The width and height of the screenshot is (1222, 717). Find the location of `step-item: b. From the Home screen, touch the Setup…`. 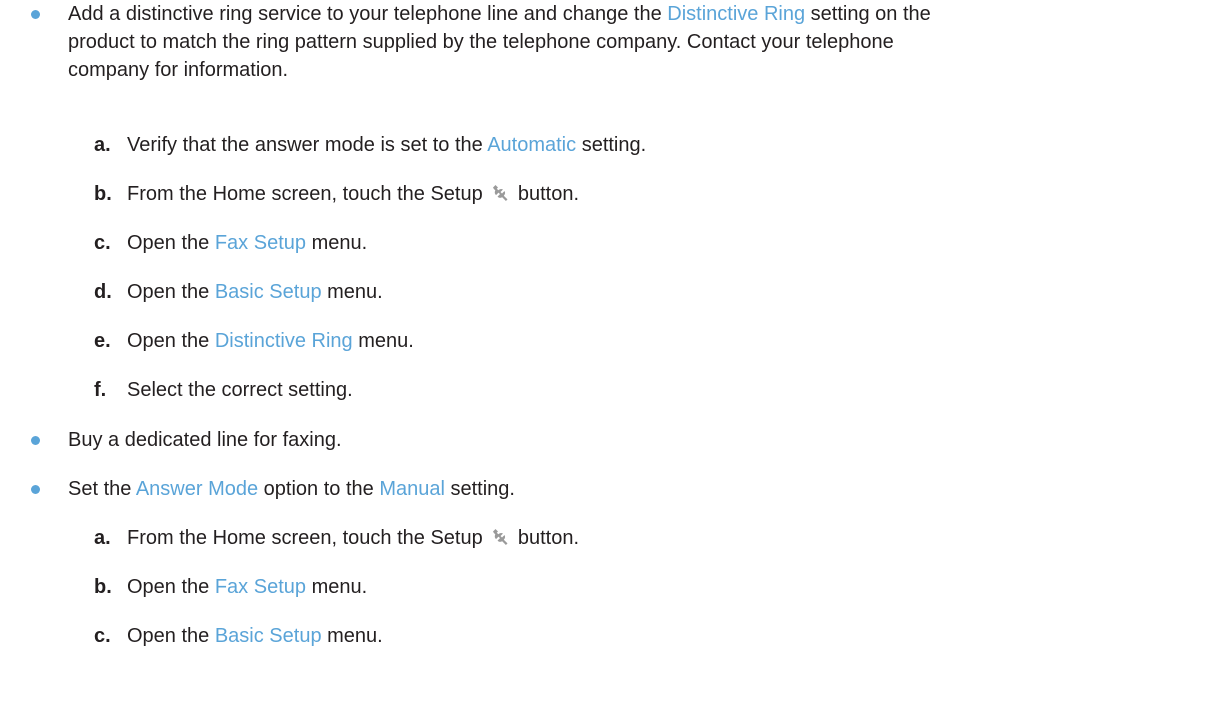

step-item: b. From the Home screen, touch the Setup… is located at coordinates (611, 194).